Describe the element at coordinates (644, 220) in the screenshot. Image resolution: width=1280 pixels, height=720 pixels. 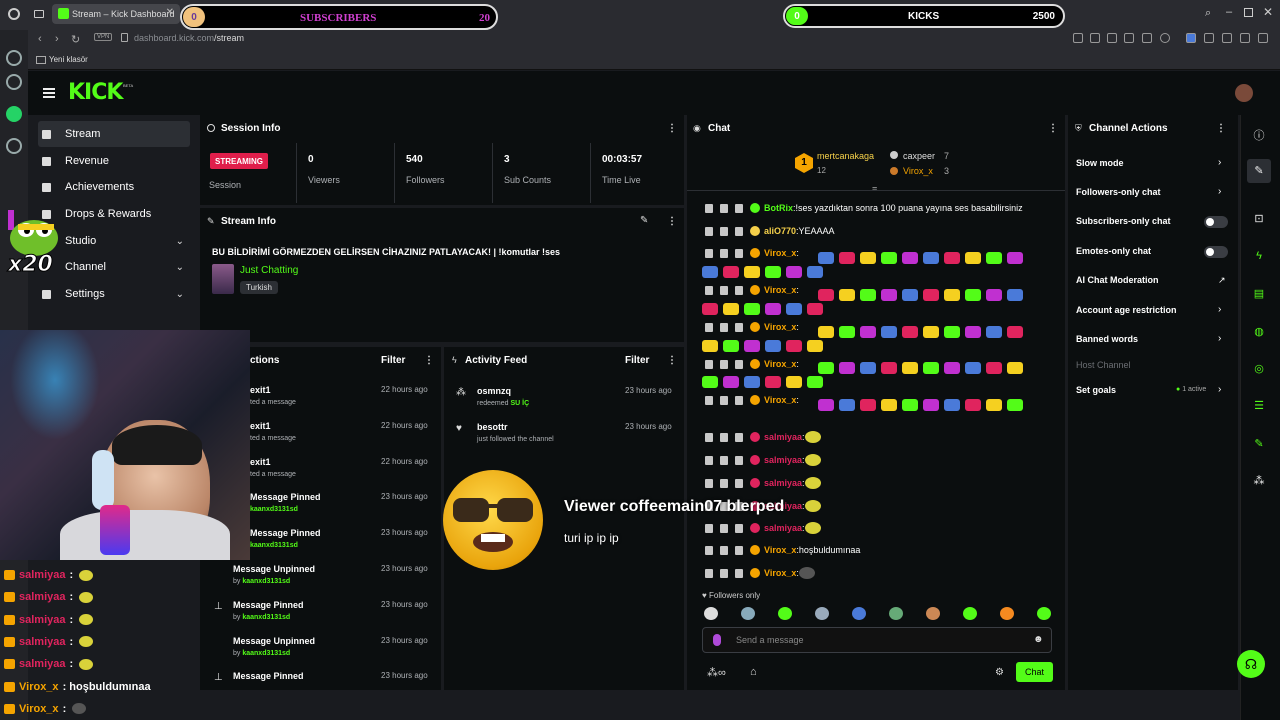
I see `edit-icon: ✎` at that location.